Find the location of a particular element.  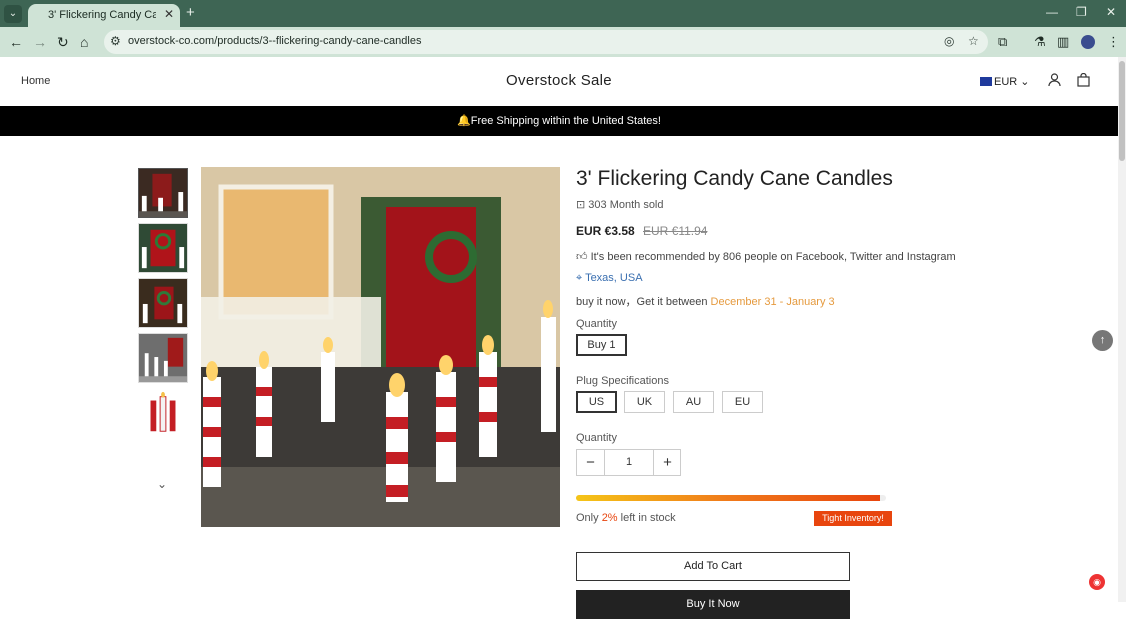

original-price: EUR €11.94 is located at coordinates (675, 231).